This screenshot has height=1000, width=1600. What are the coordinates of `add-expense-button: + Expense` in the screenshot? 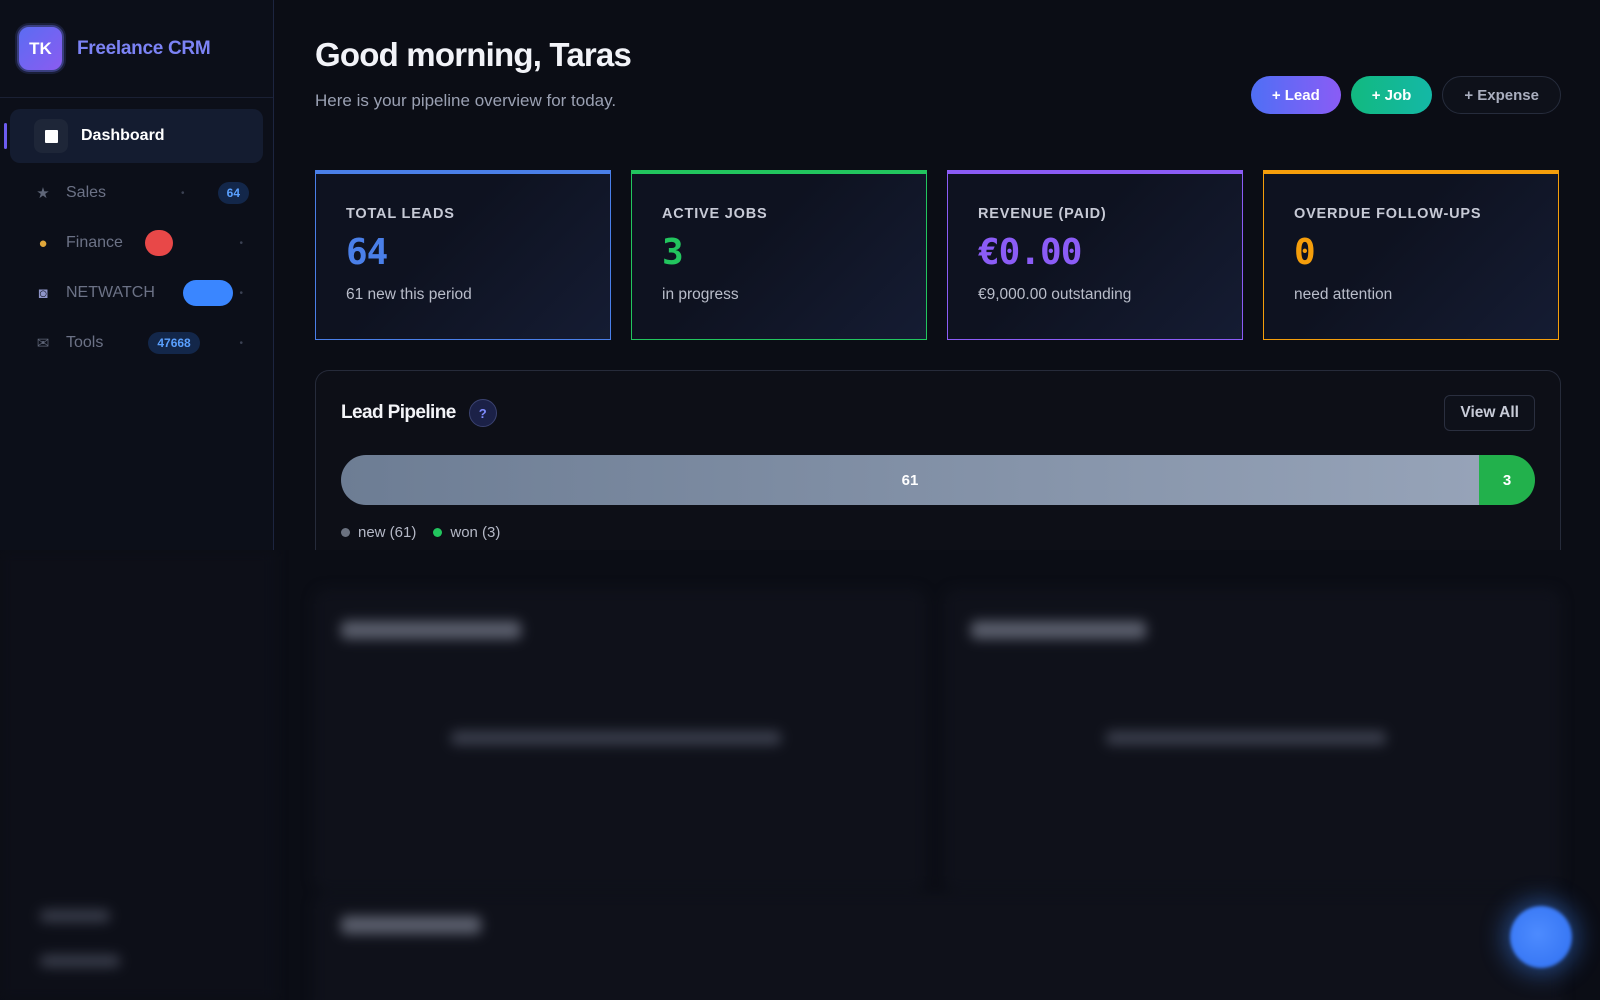 It's located at (1501, 95).